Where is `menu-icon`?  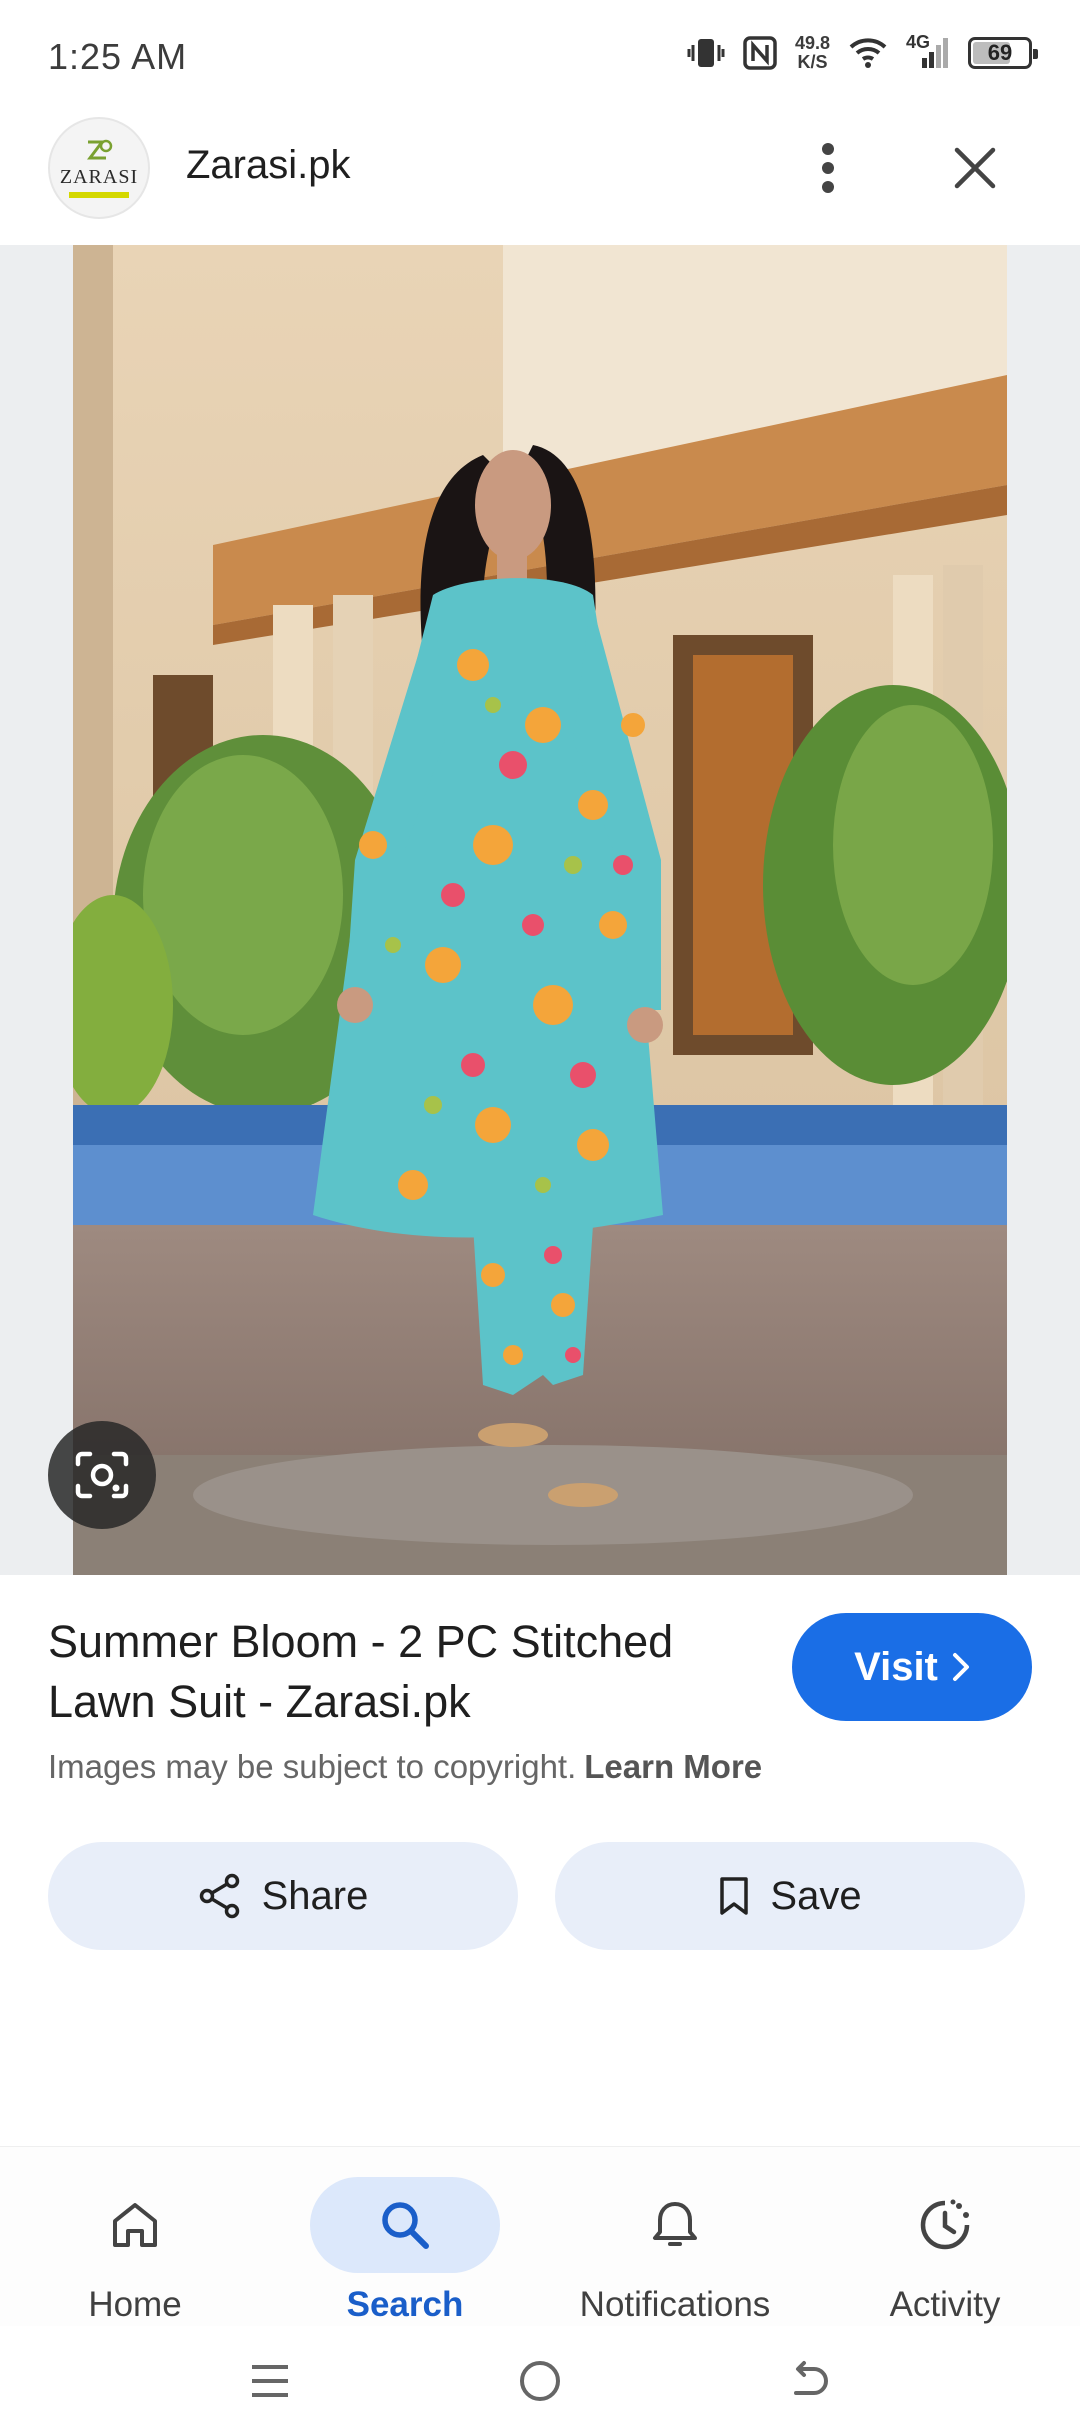 menu-icon is located at coordinates (270, 2381).